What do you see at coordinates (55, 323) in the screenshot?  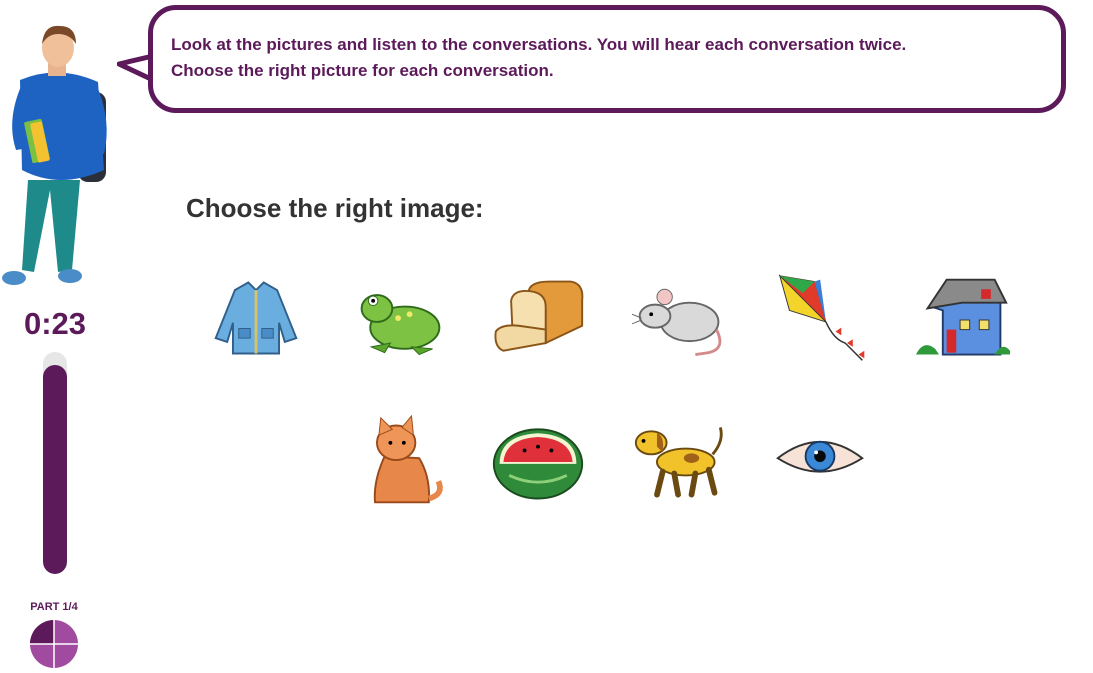 I see `timer-text: 0:23` at bounding box center [55, 323].